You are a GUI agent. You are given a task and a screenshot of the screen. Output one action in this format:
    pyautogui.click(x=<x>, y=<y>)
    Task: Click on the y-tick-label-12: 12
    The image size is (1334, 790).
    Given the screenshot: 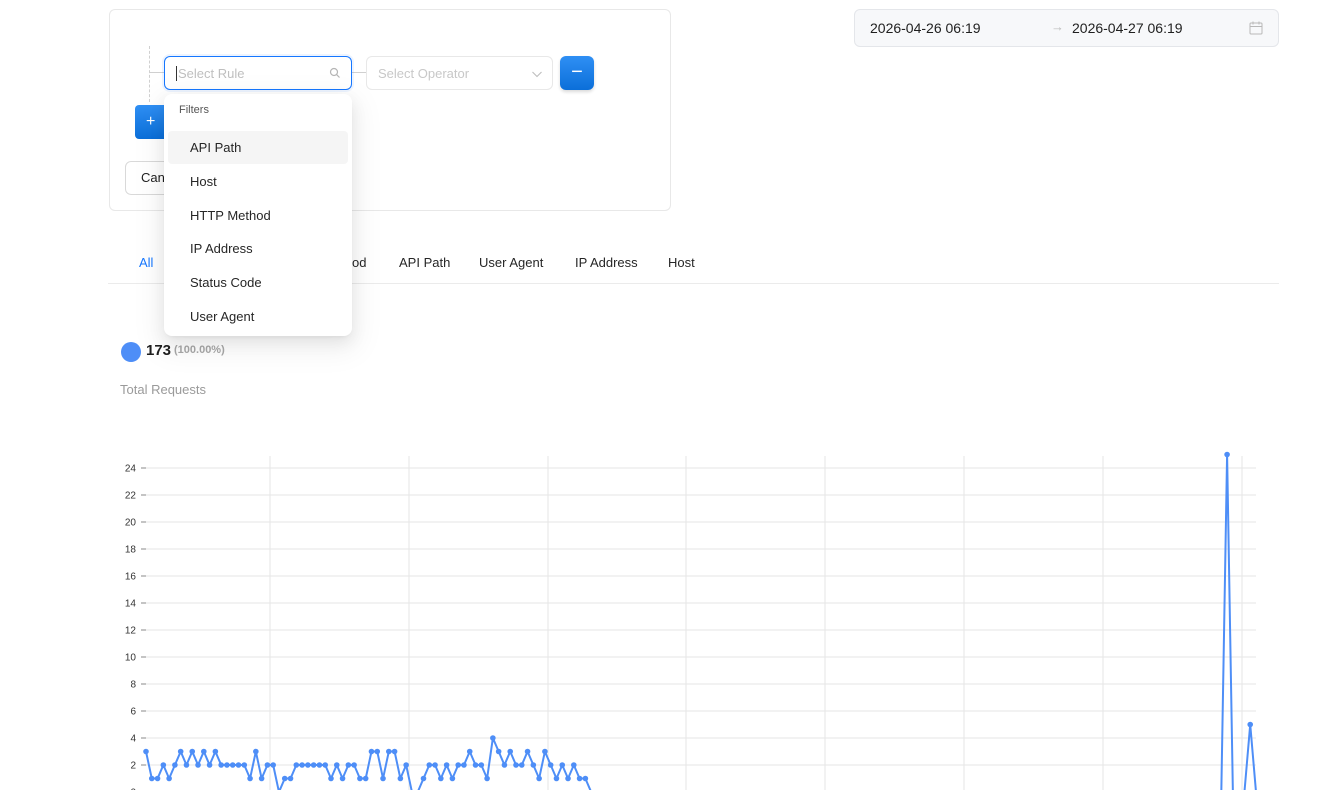 What is the action you would take?
    pyautogui.click(x=131, y=631)
    